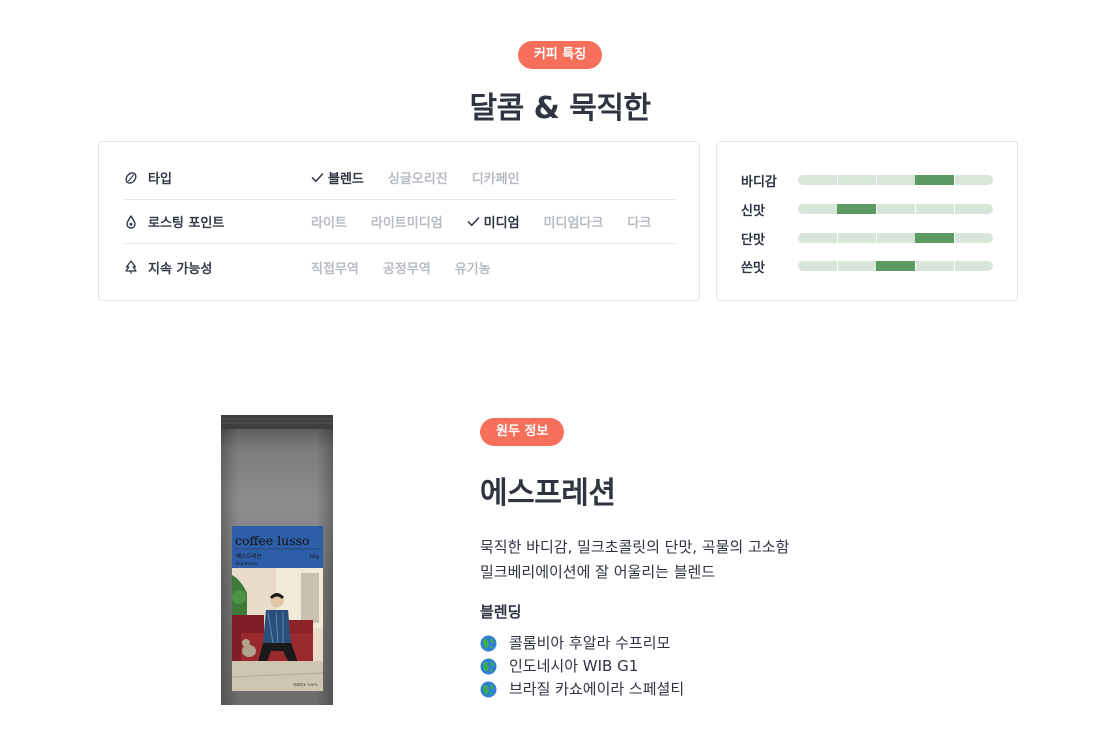 This screenshot has height=741, width=1120. Describe the element at coordinates (753, 240) in the screenshot. I see `taste-name: 단맛` at that location.